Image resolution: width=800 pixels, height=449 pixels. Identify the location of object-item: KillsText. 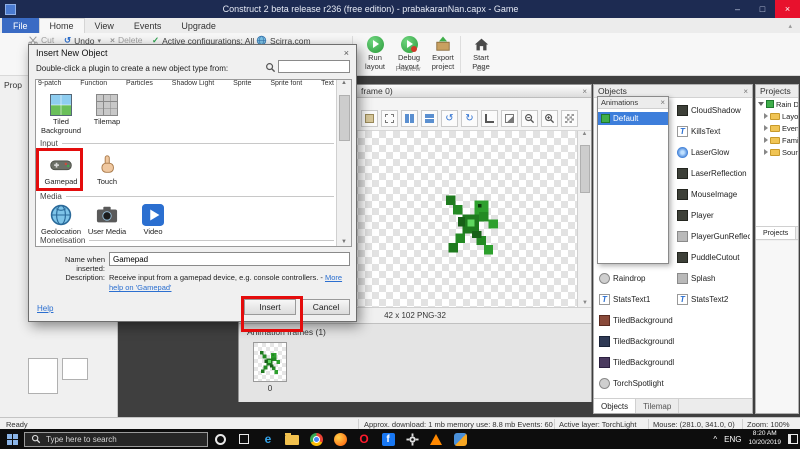
(712, 131).